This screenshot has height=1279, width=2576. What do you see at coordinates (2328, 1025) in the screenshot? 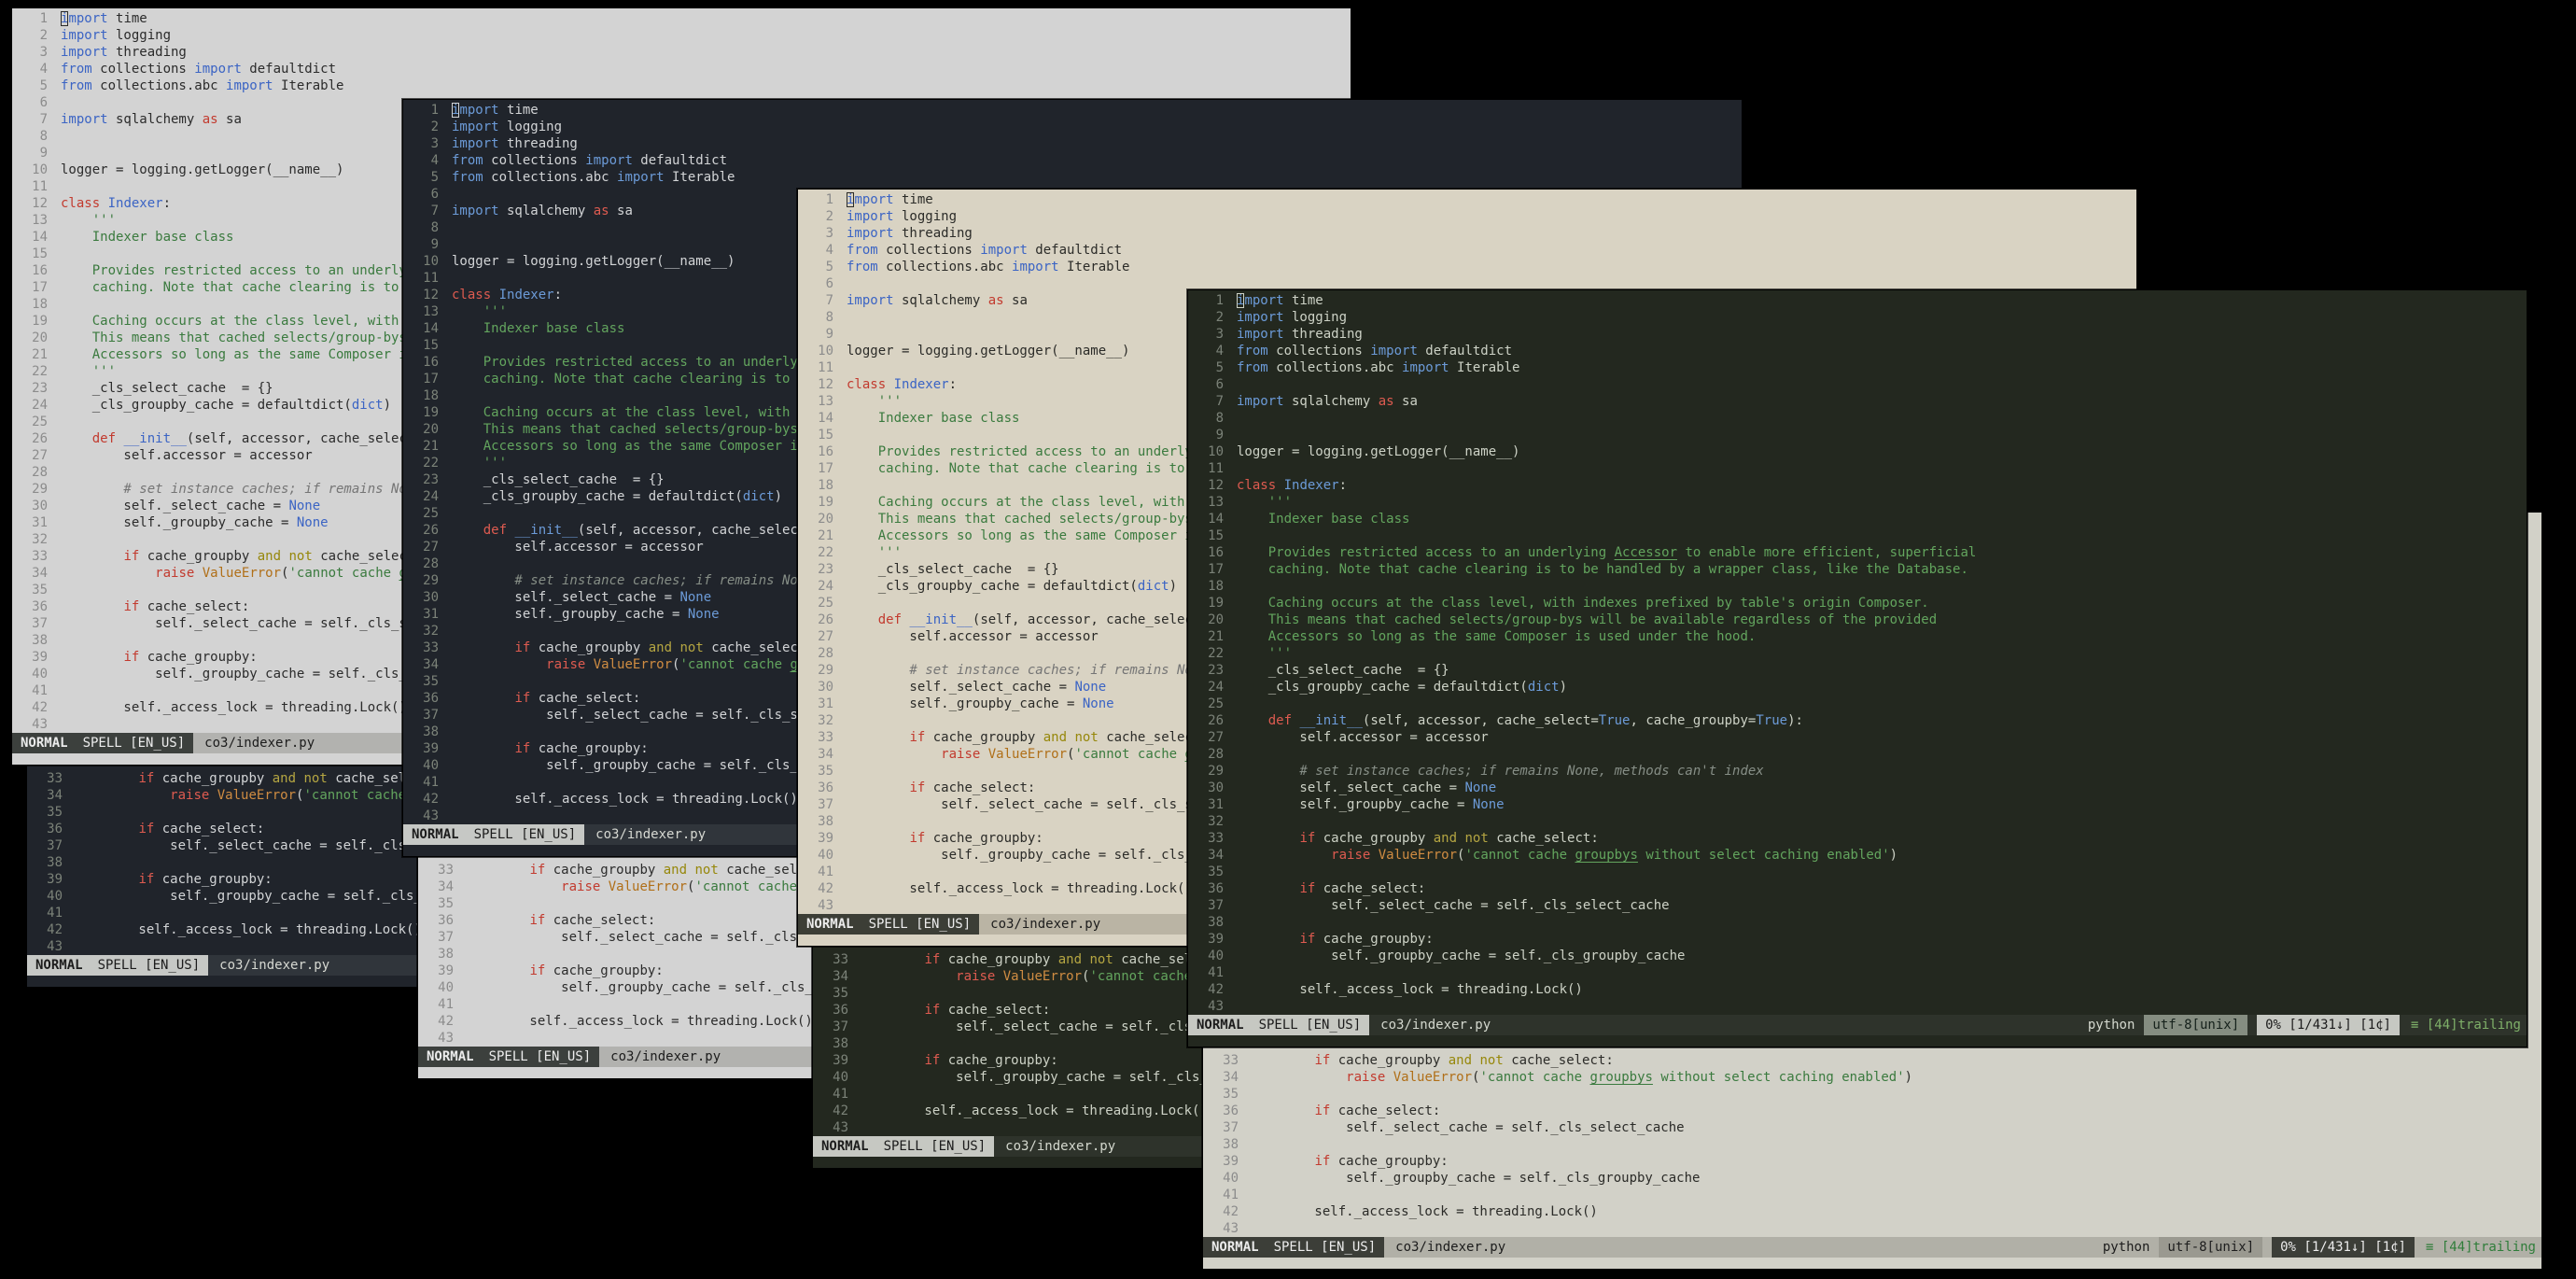
I see `position-indicator: 0% [1/431↓] [1¢]` at bounding box center [2328, 1025].